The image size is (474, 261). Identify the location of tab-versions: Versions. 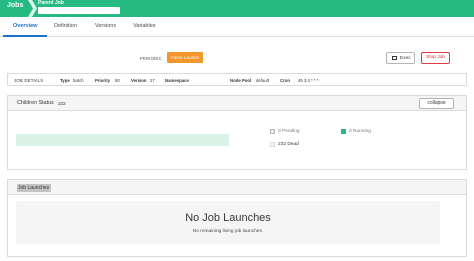
(105, 26).